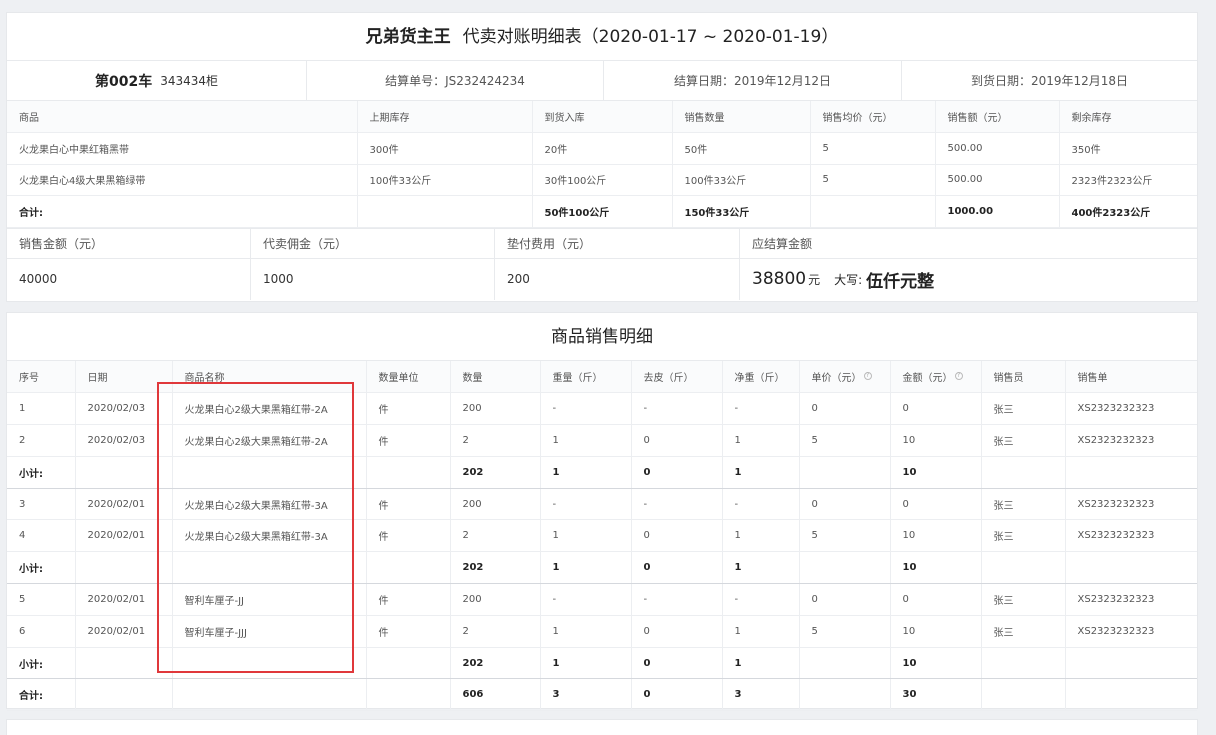  I want to click on detail-col-header-label: 数量单位, so click(398, 379).